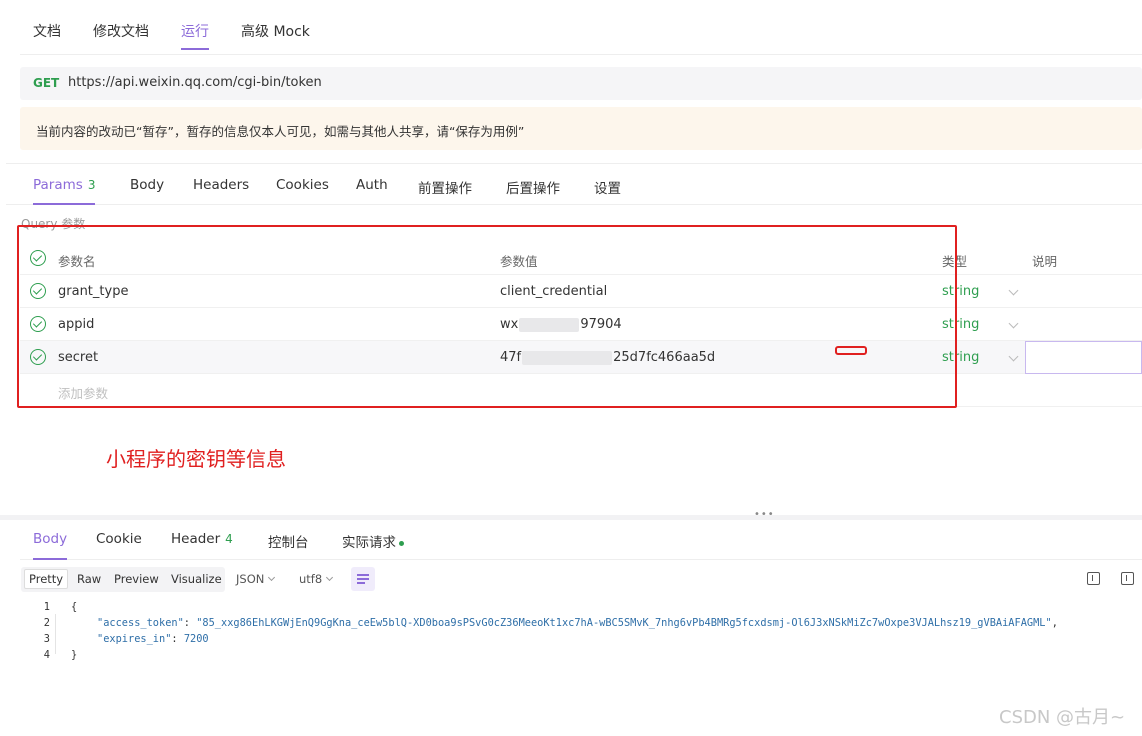 This screenshot has width=1142, height=736. I want to click on tab-settings: 设置, so click(607, 187).